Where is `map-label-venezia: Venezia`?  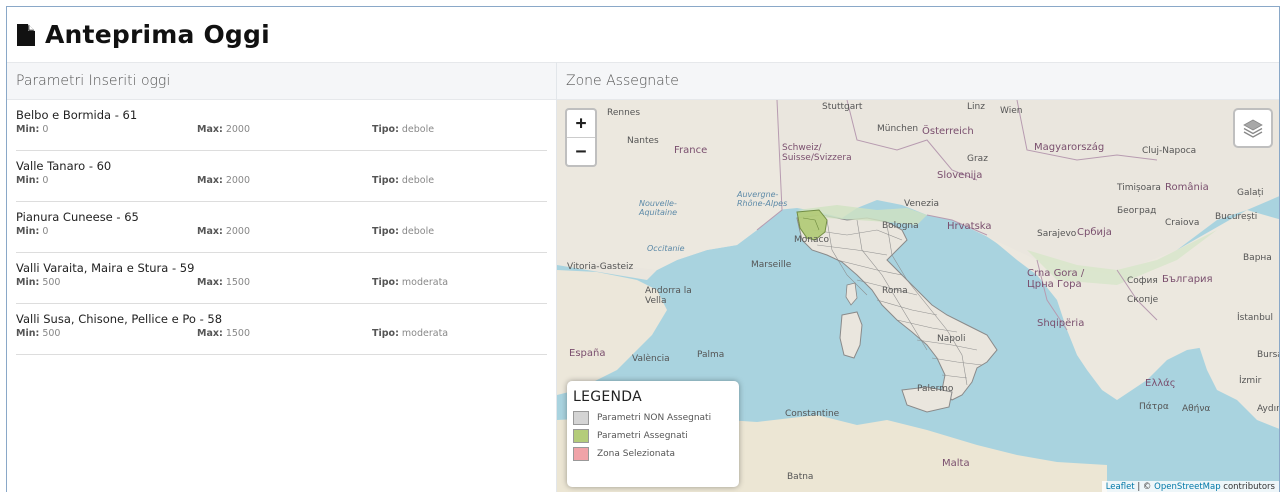
map-label-venezia: Venezia is located at coordinates (921, 204).